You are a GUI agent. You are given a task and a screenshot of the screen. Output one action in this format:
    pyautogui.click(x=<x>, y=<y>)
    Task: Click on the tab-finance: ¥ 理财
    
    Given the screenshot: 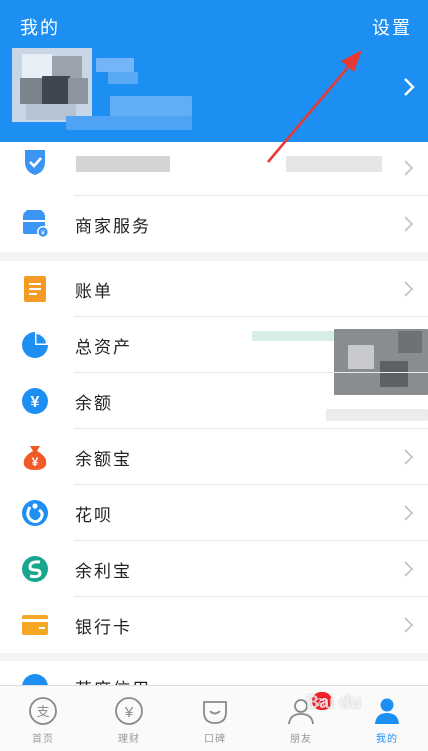 What is the action you would take?
    pyautogui.click(x=129, y=718)
    